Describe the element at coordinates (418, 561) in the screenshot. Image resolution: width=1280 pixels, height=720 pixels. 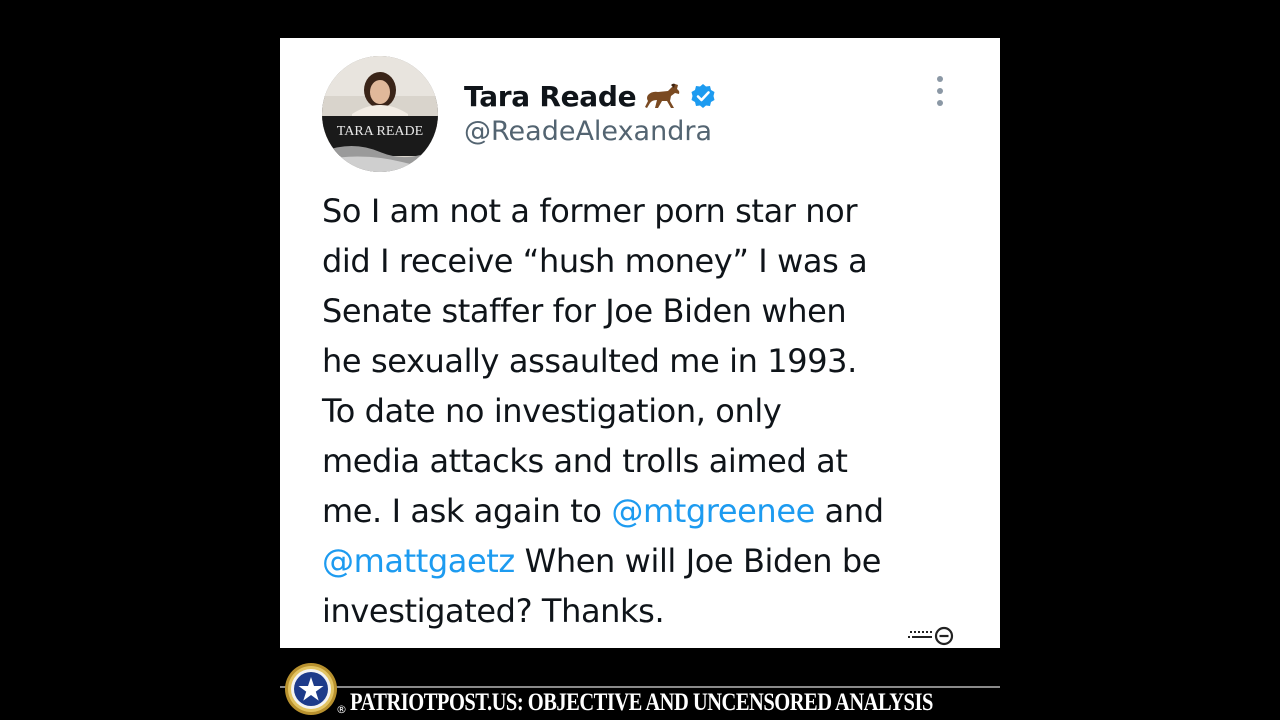
I see `mention-link-mattgaetz: @mattgaetz` at that location.